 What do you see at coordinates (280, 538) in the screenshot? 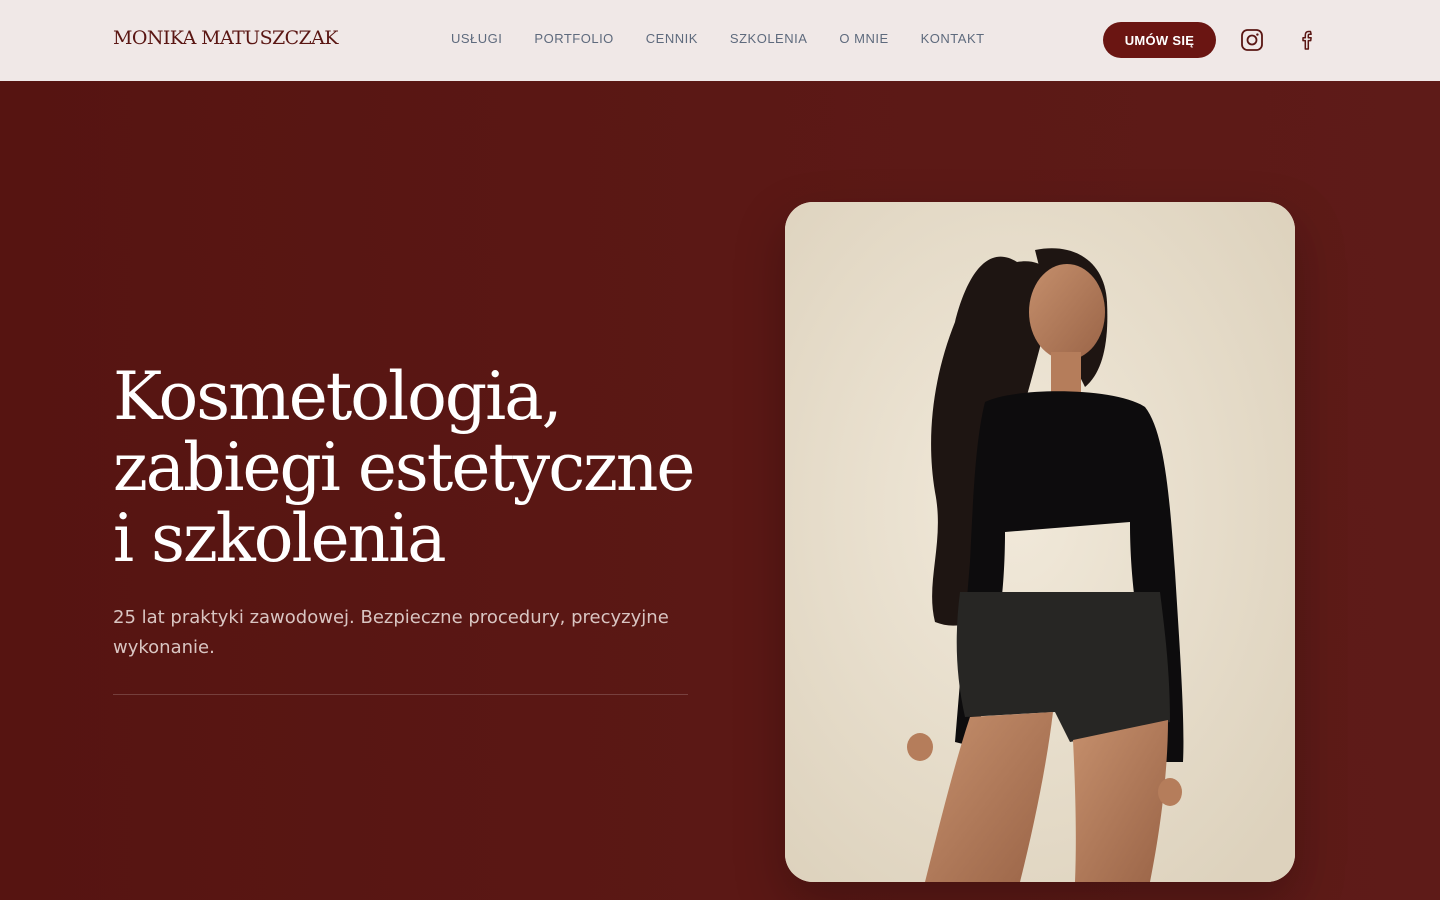
I see `hero-title-line: i szkolenia` at bounding box center [280, 538].